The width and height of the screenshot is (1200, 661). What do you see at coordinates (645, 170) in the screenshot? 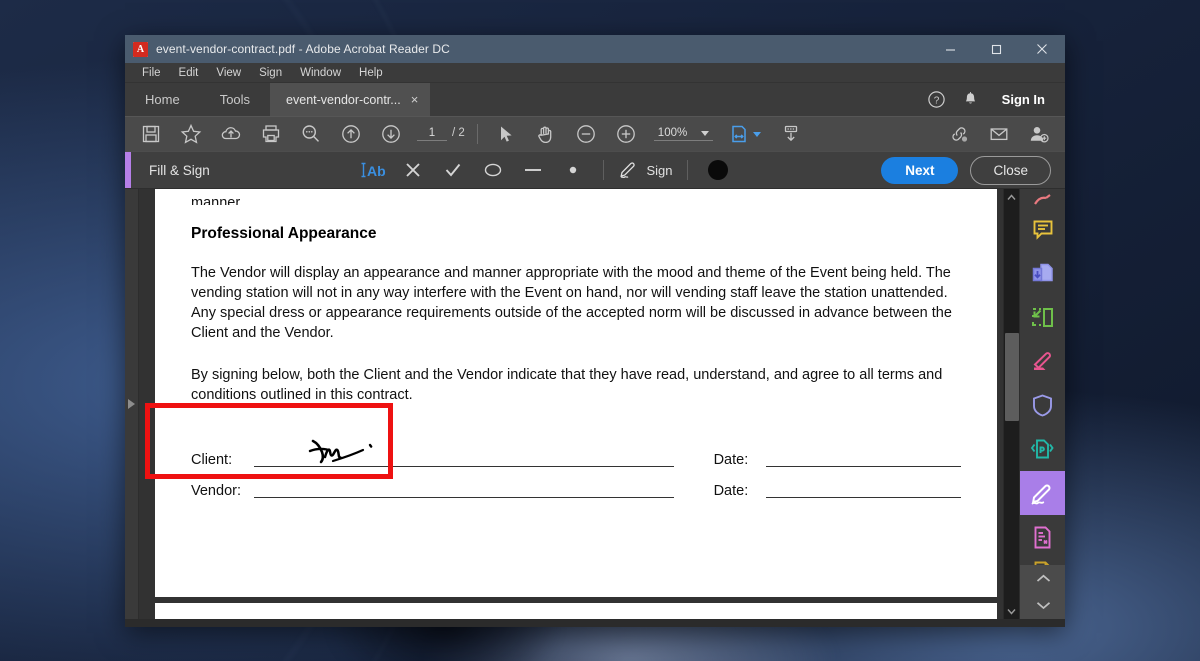
I see `sign-button: Sign` at bounding box center [645, 170].